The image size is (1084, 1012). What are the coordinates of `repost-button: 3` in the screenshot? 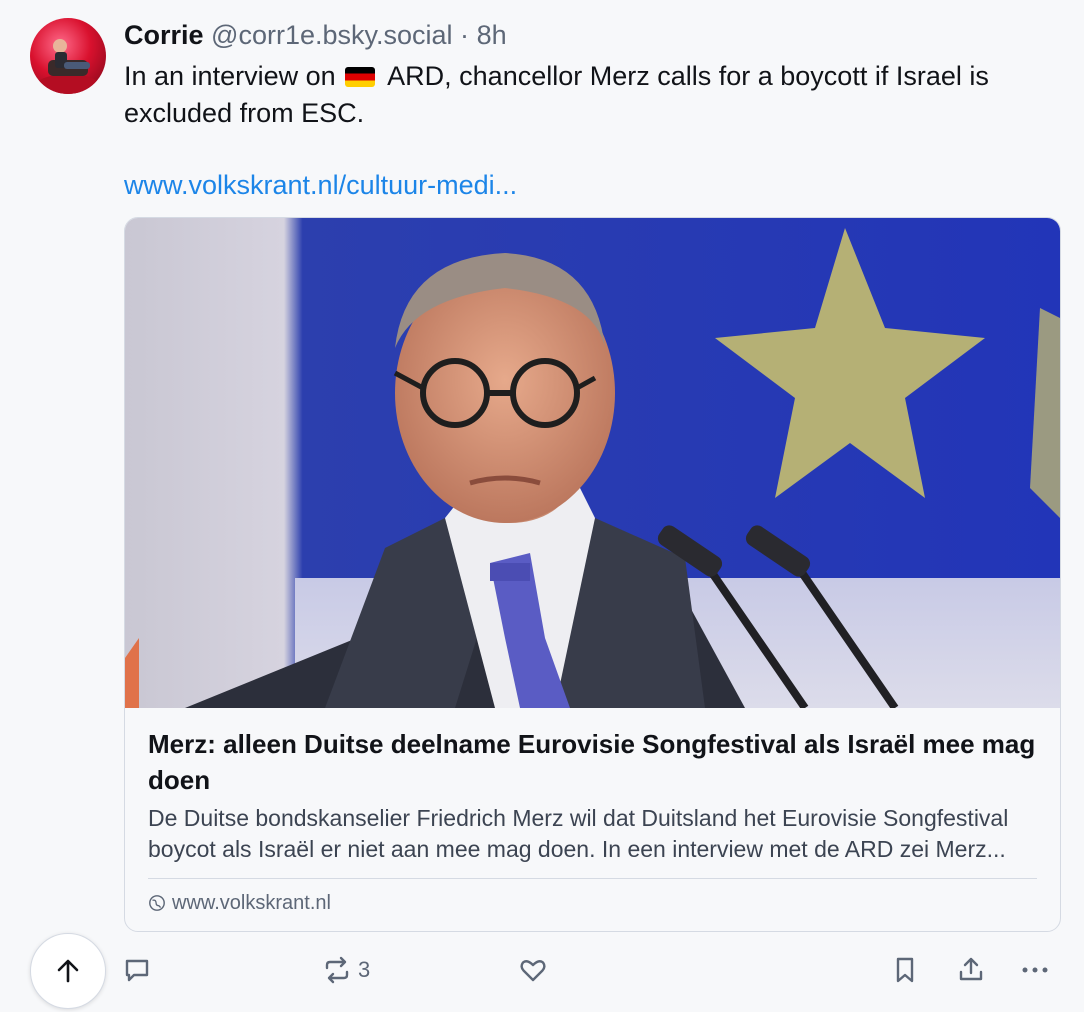 It's located at (346, 970).